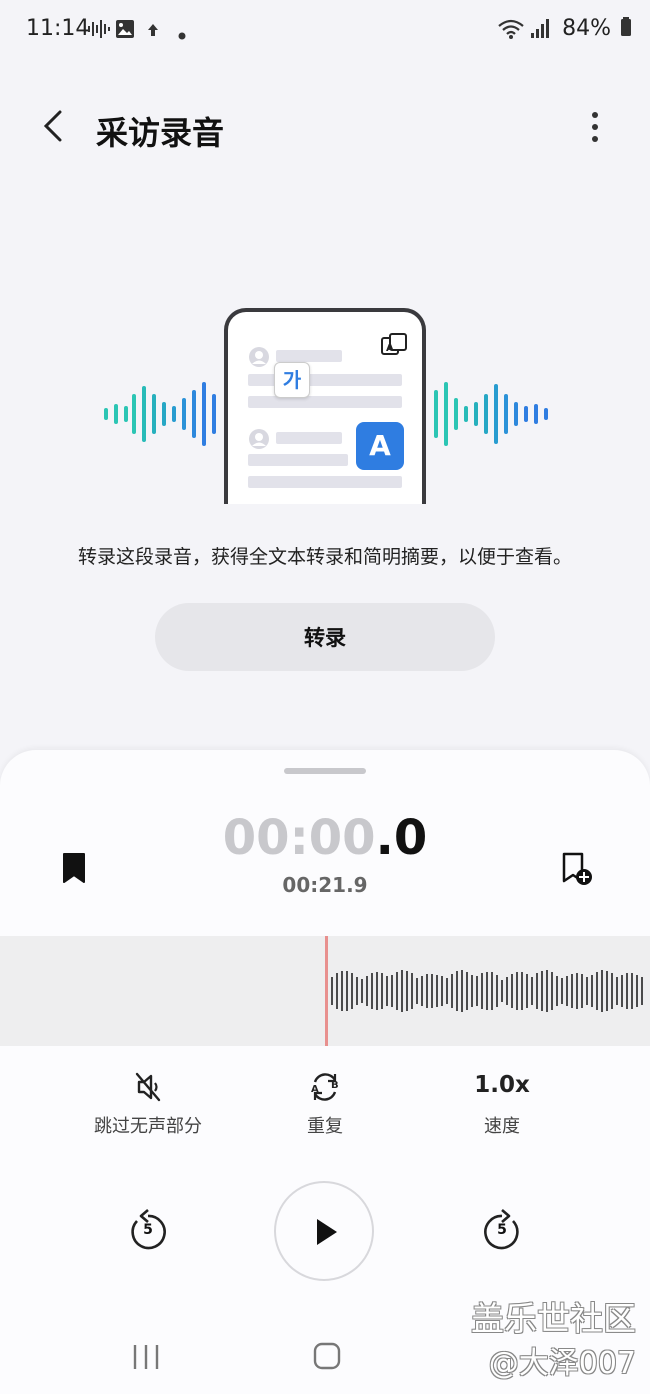  I want to click on rewind-seconds: 5, so click(148, 1230).